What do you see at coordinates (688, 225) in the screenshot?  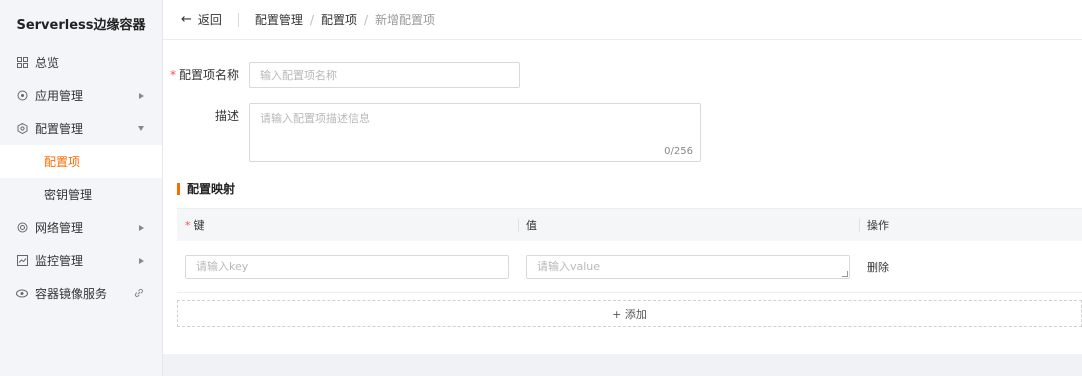 I see `column-header-value: 值` at bounding box center [688, 225].